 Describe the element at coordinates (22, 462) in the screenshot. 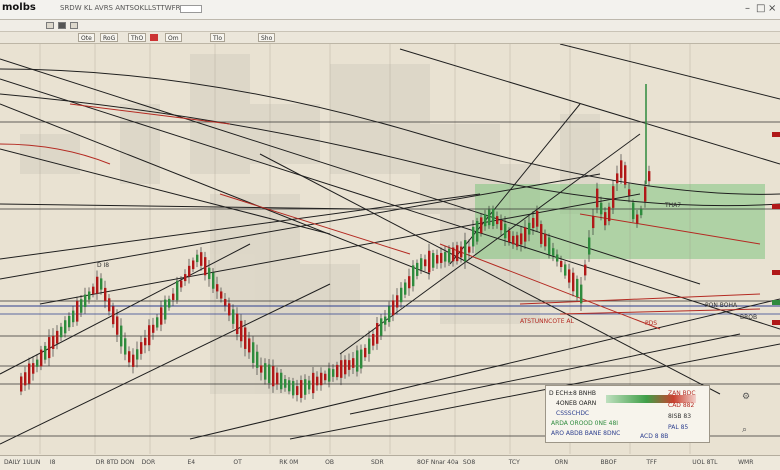

I see `time-axis-label: DAILY 1ULIN` at that location.